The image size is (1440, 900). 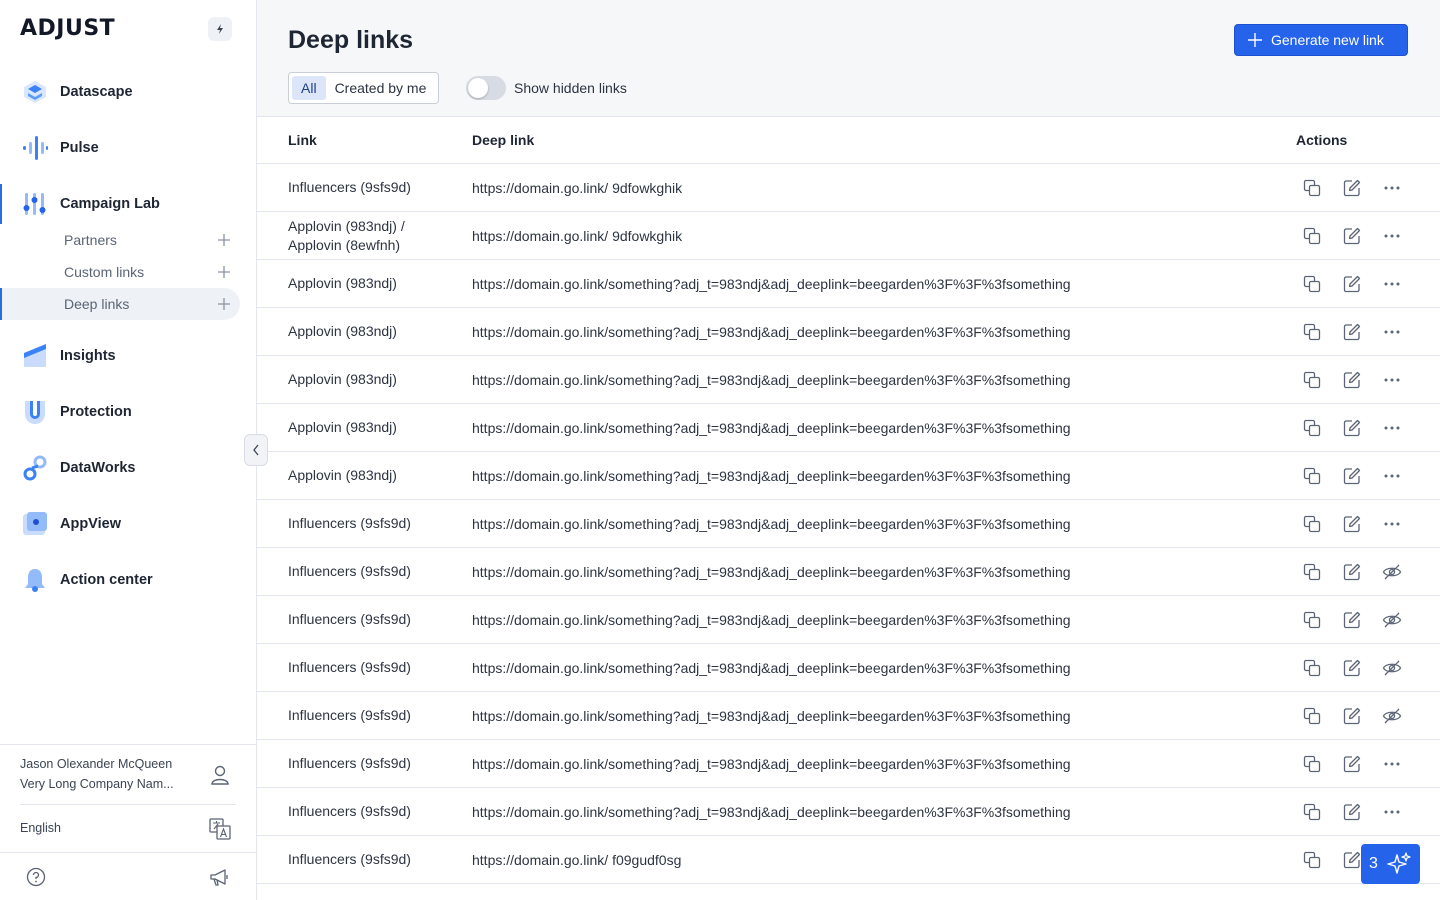 I want to click on help-icon, so click(x=36, y=877).